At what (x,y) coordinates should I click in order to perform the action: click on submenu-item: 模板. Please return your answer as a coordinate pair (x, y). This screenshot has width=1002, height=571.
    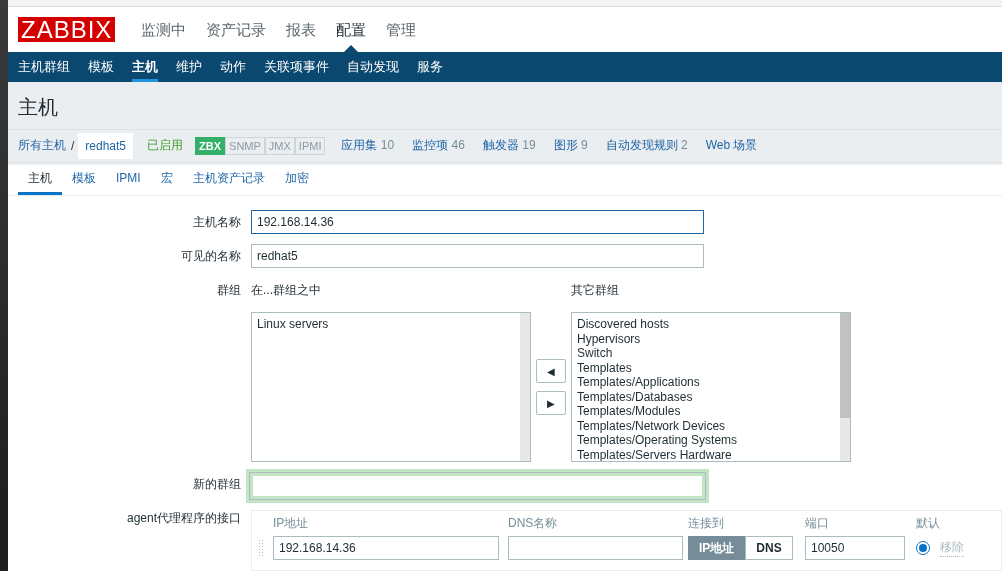
    Looking at the image, I should click on (101, 66).